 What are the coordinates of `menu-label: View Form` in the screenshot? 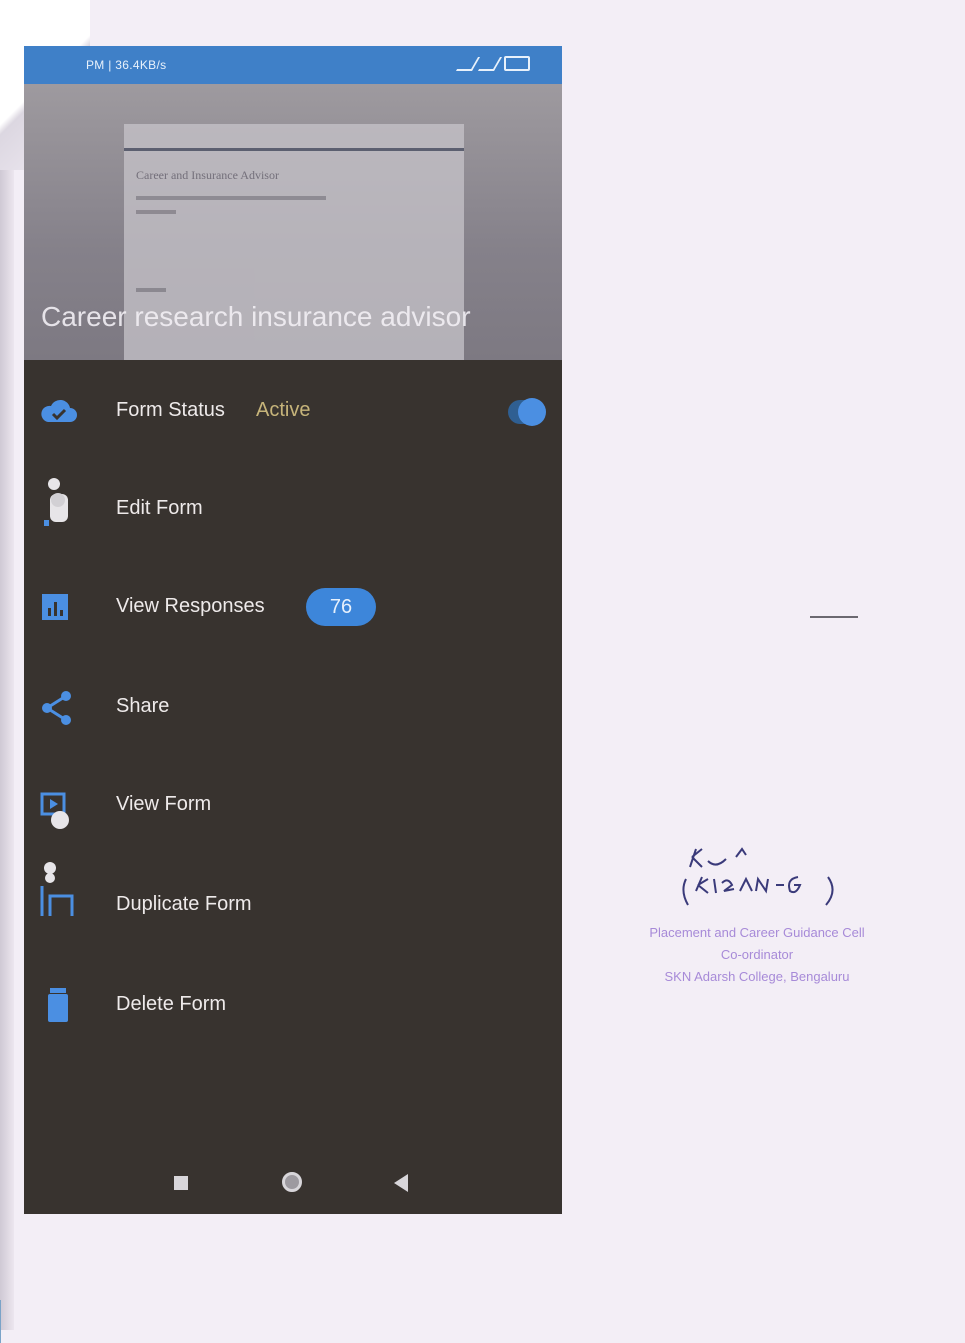 It's located at (164, 804).